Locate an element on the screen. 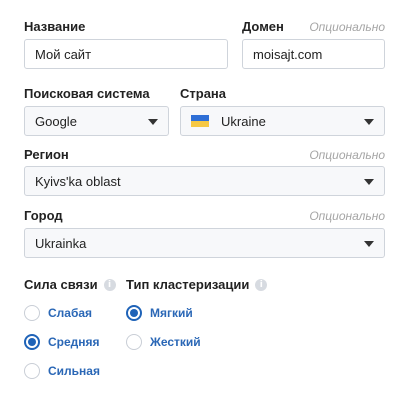  name-label: Название is located at coordinates (55, 26).